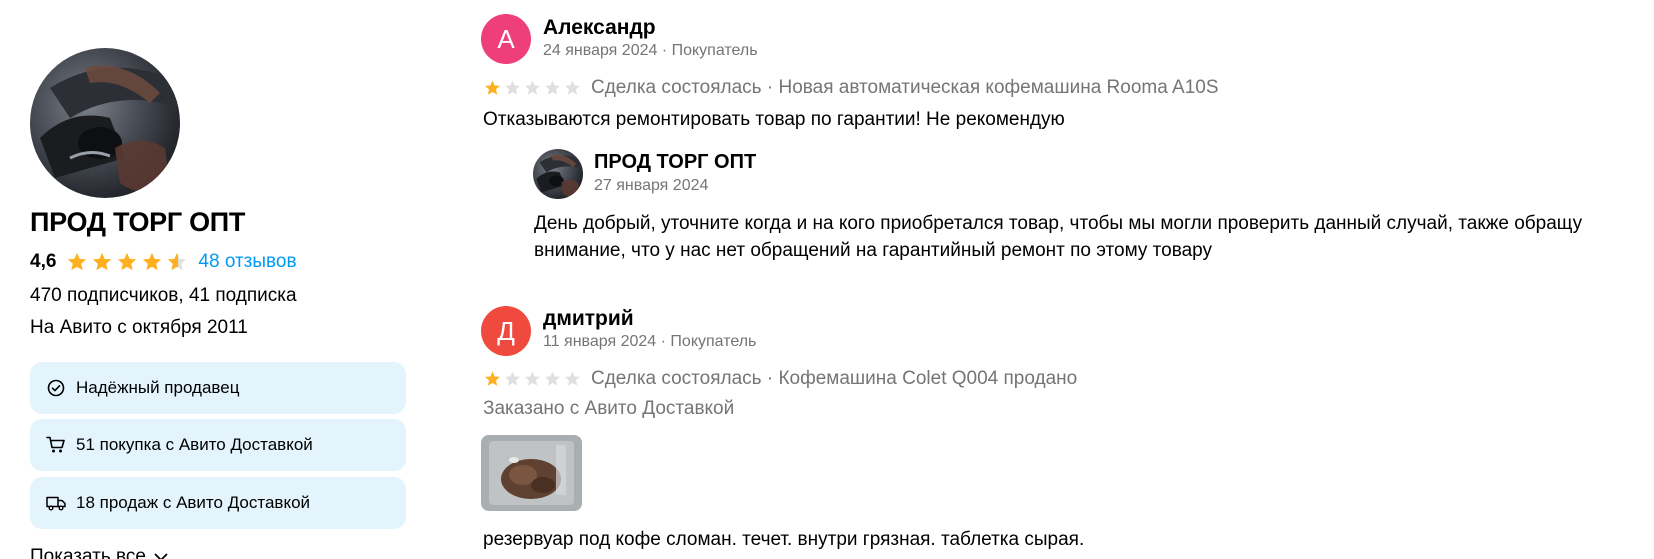 The height and width of the screenshot is (559, 1654). I want to click on badge-label: 51 покупка с Авито Доставкой, so click(194, 444).